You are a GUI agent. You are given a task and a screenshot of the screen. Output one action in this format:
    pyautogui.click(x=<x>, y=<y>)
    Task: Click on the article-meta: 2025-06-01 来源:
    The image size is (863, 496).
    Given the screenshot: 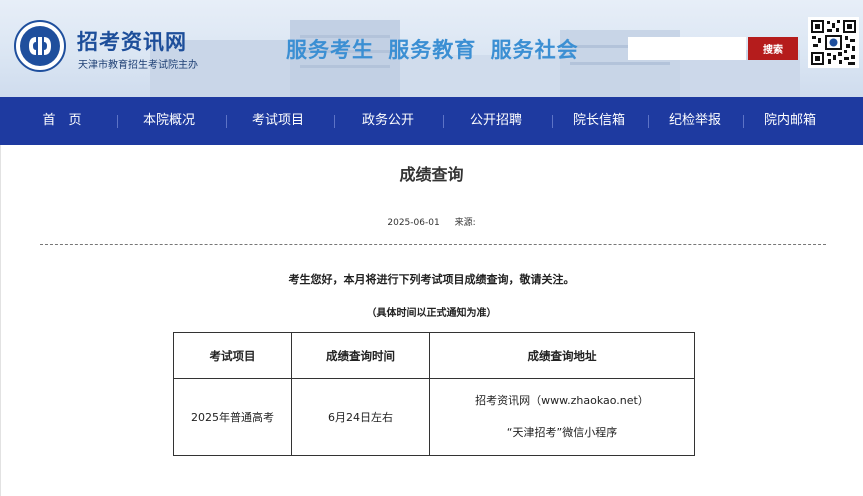 What is the action you would take?
    pyautogui.click(x=431, y=221)
    